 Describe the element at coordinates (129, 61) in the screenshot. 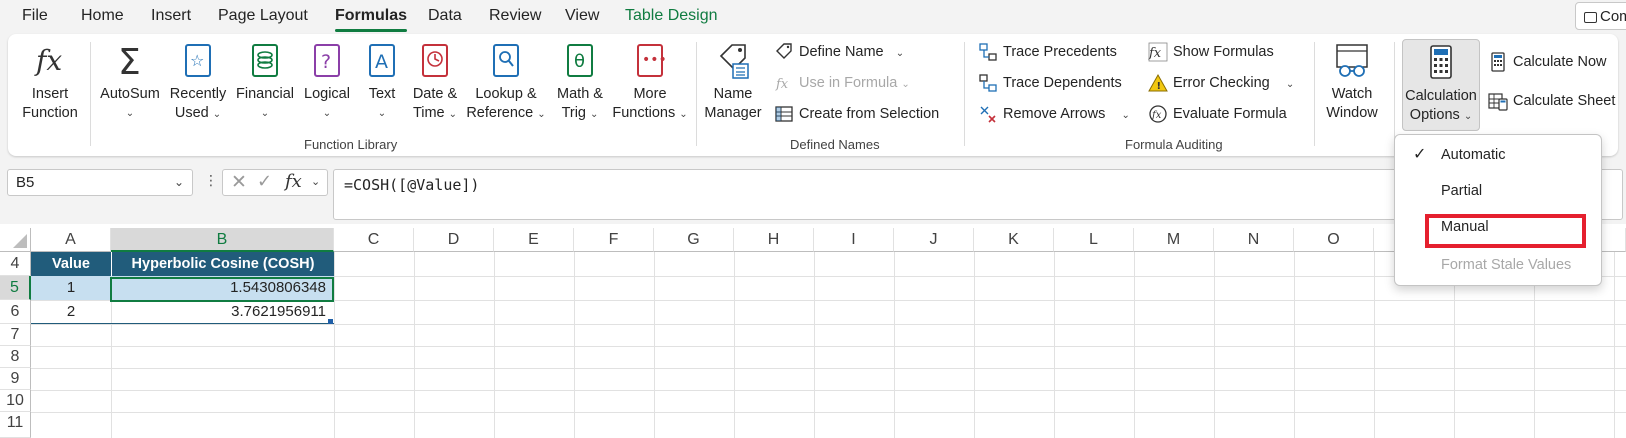

I see `sigma-icon: Σ` at that location.